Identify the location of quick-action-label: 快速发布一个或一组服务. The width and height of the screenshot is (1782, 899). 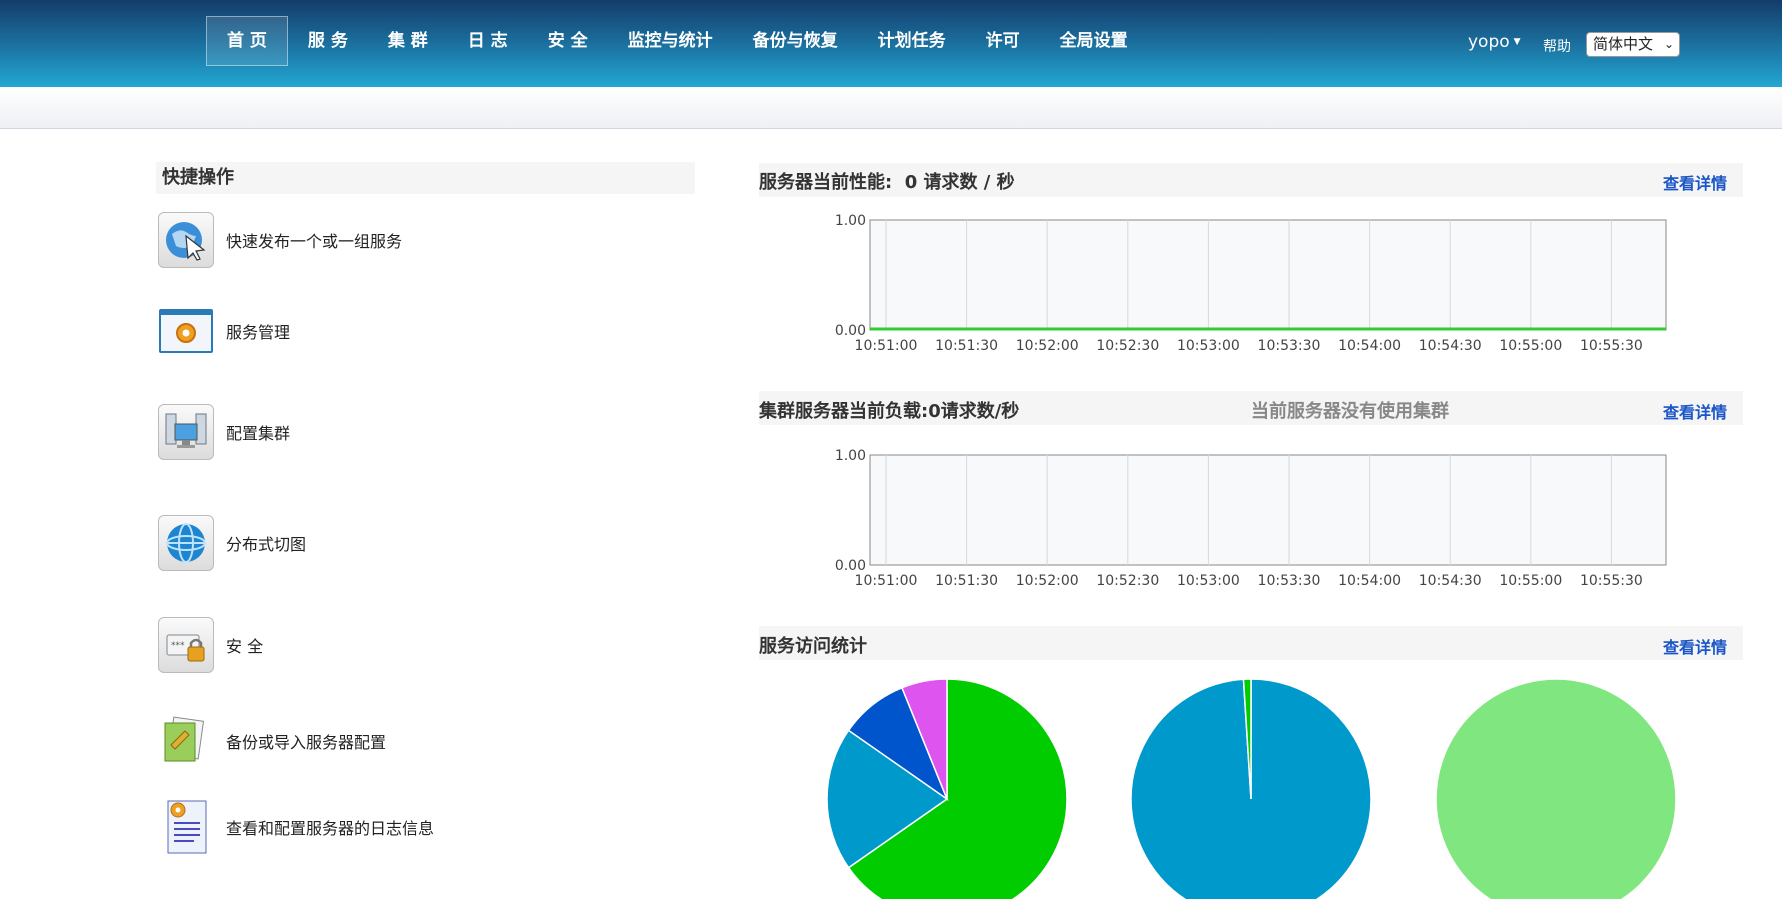
(314, 241).